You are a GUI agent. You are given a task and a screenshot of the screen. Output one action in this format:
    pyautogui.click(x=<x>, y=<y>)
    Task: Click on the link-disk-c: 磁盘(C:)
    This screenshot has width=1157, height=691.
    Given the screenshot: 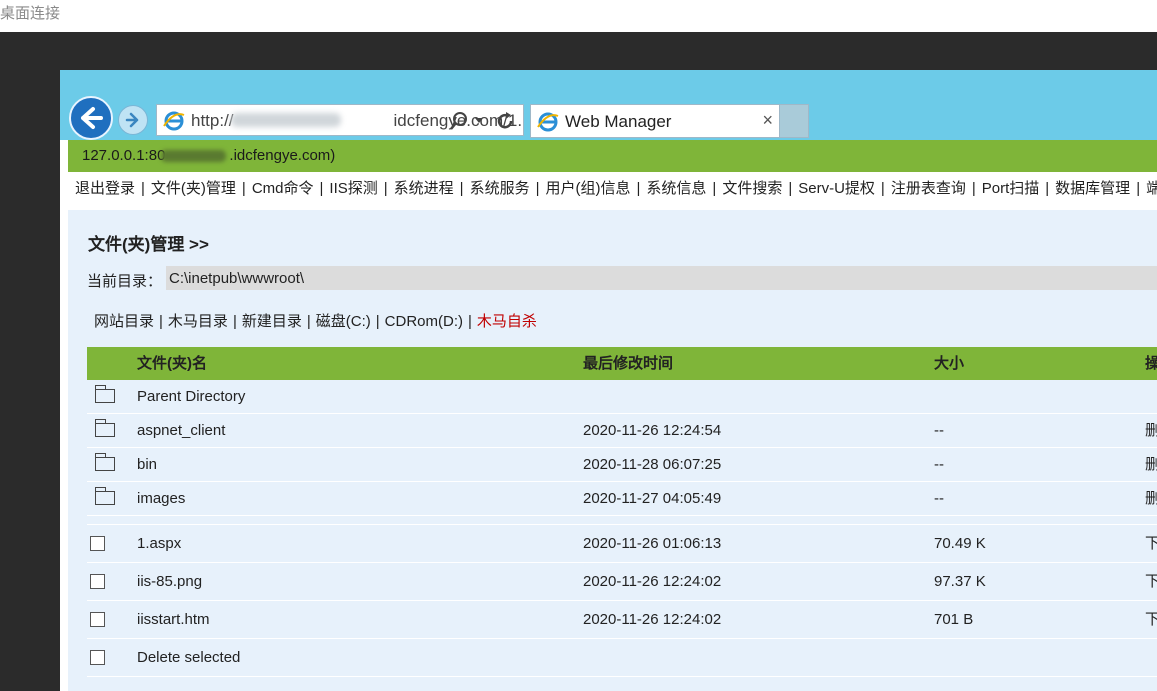 What is the action you would take?
    pyautogui.click(x=343, y=321)
    